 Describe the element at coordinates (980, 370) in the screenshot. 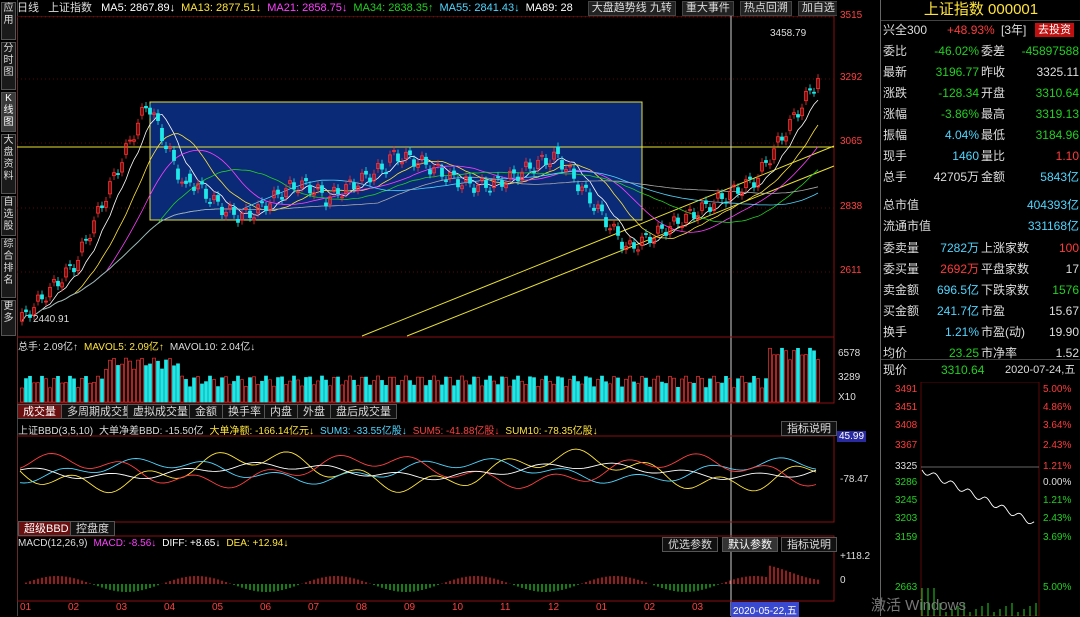

I see `current-price-row: 现价 3310.64 2020-07-24,五` at that location.